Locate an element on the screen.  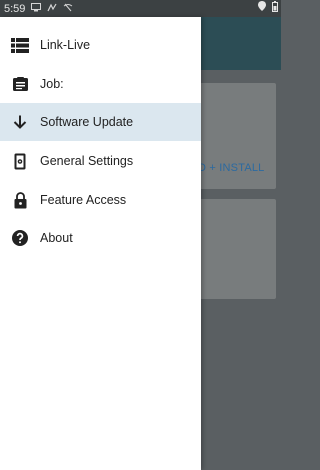
status-time: 5:59 is located at coordinates (15, 8).